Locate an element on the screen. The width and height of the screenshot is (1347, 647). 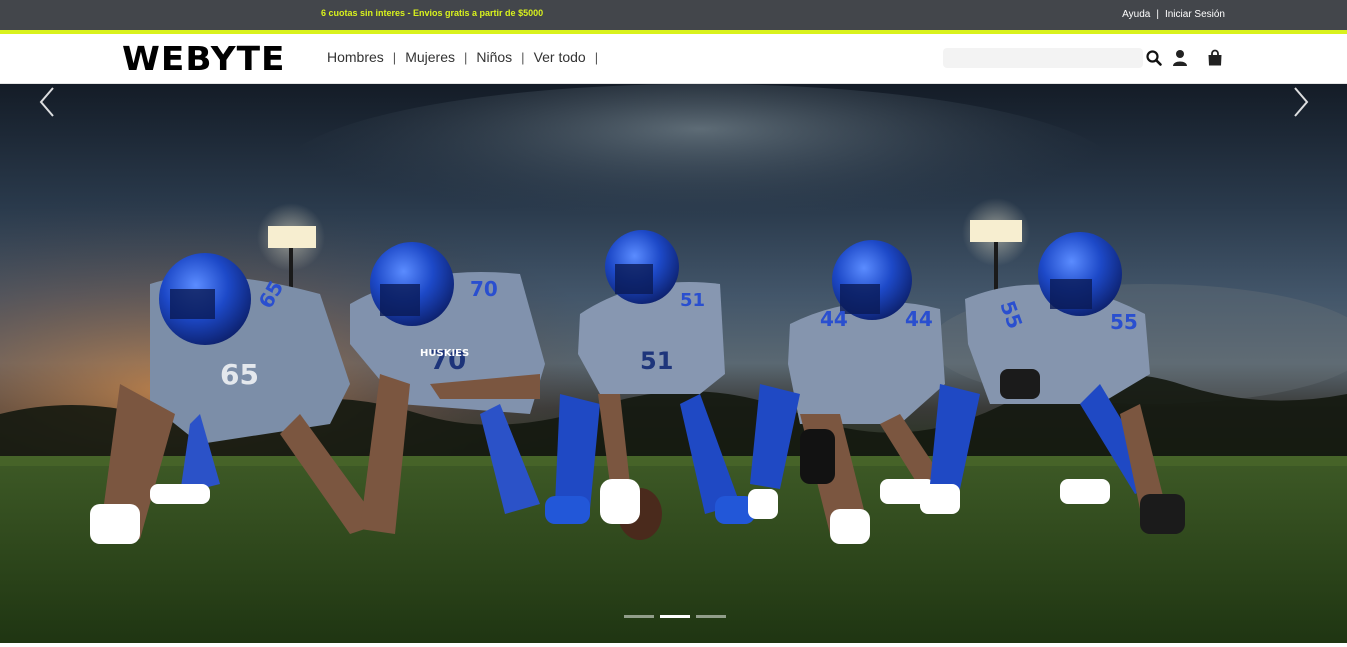
nav-item-ninos: Niños is located at coordinates (494, 57).